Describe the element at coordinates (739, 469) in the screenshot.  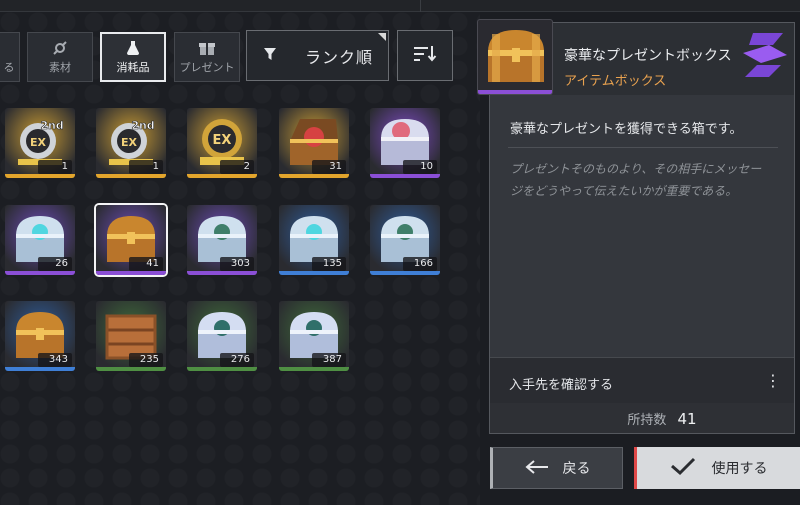
I see `use-button-label: 使用する` at that location.